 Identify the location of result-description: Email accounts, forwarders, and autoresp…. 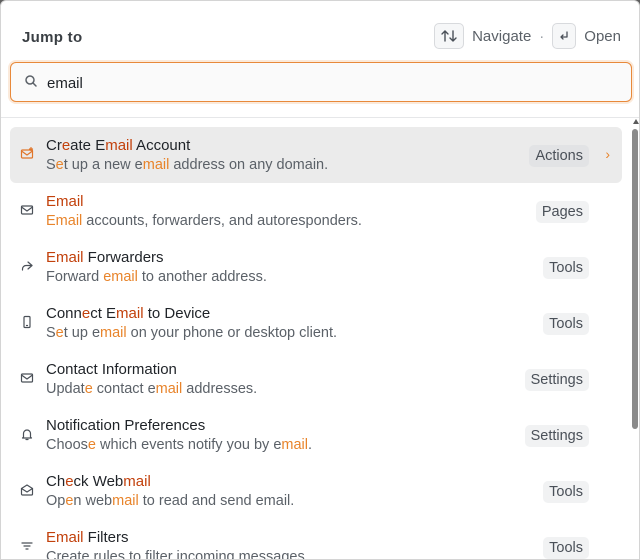
(204, 221).